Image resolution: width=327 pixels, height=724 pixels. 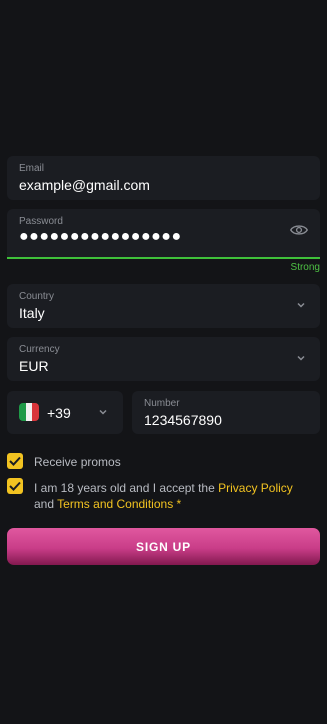 I want to click on terms-text-before: I am 18 years old and I accept the, so click(x=126, y=488).